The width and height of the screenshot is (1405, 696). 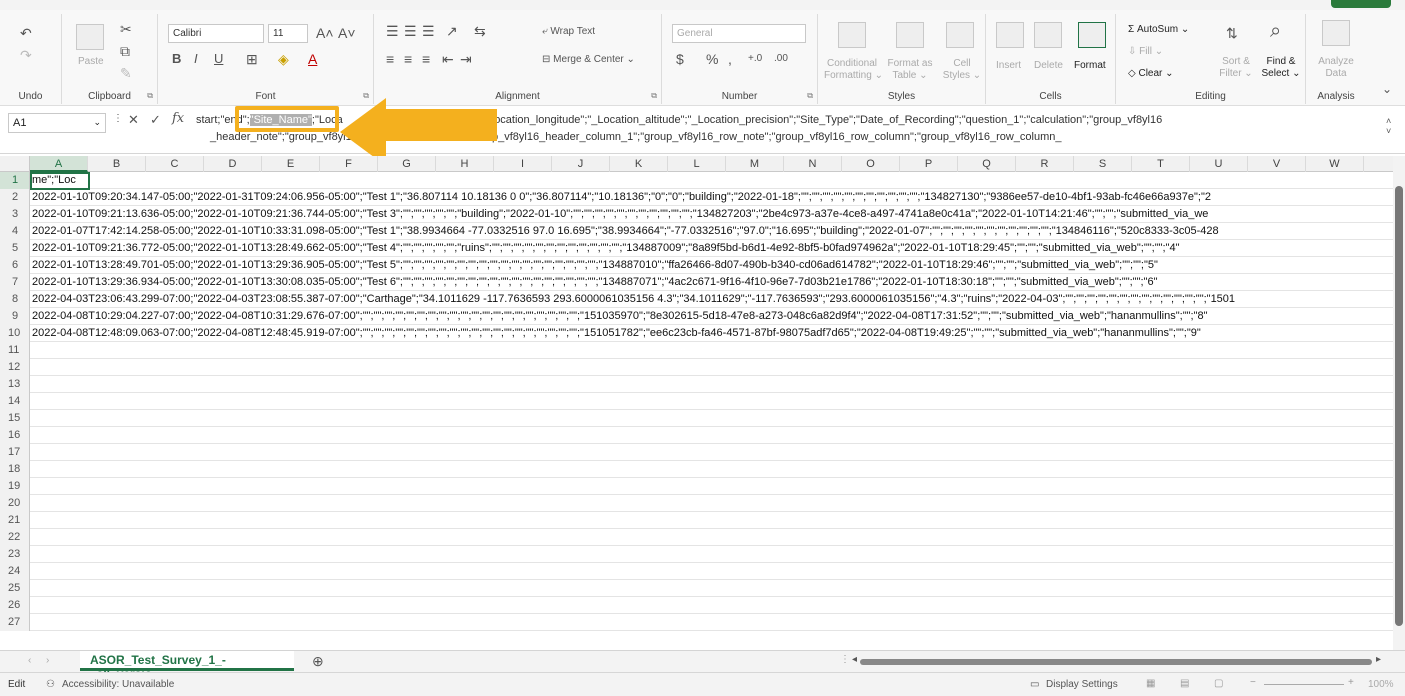 I want to click on middle-align-icon: ☰, so click(x=410, y=31).